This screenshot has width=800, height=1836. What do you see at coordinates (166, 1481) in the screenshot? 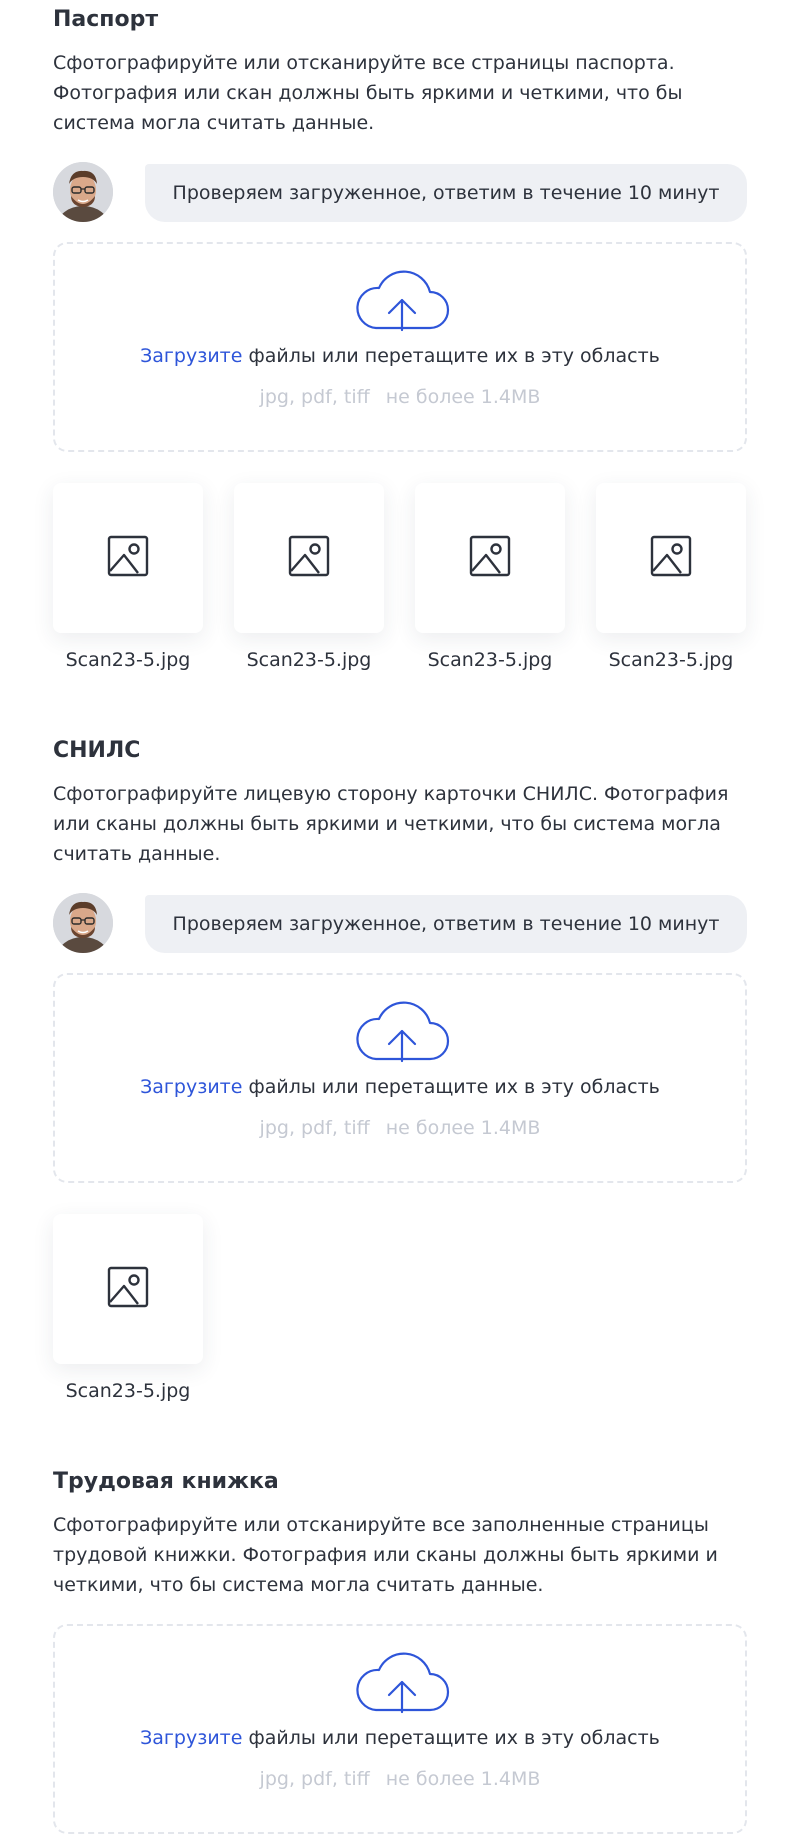
I see `section-title: Трудовая книжка` at bounding box center [166, 1481].